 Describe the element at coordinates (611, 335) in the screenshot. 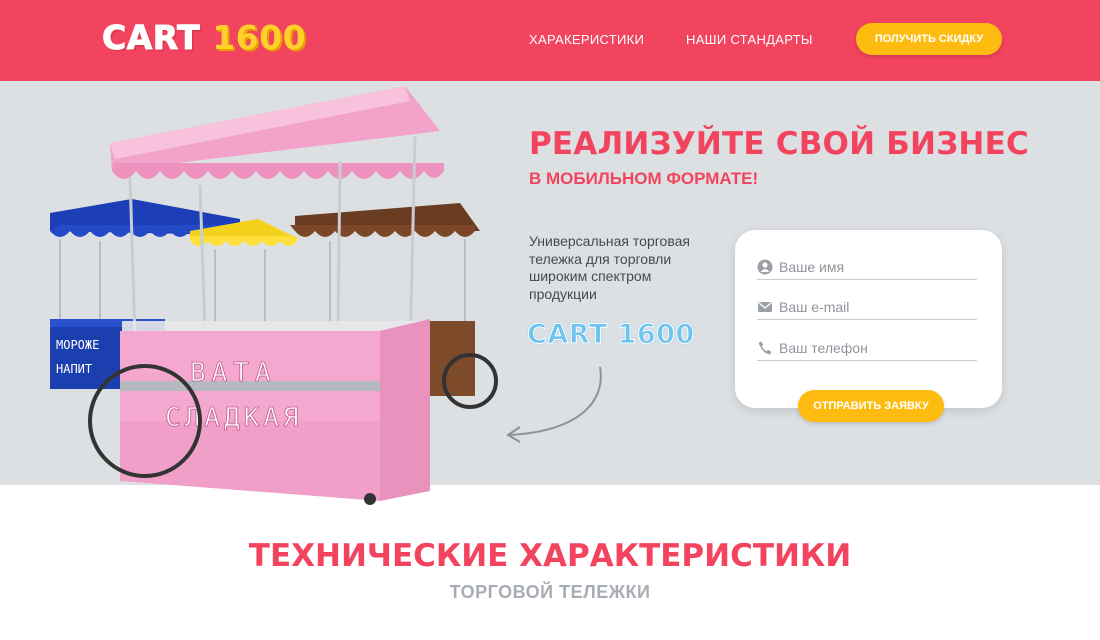

I see `hero-logo: CART 1600` at that location.